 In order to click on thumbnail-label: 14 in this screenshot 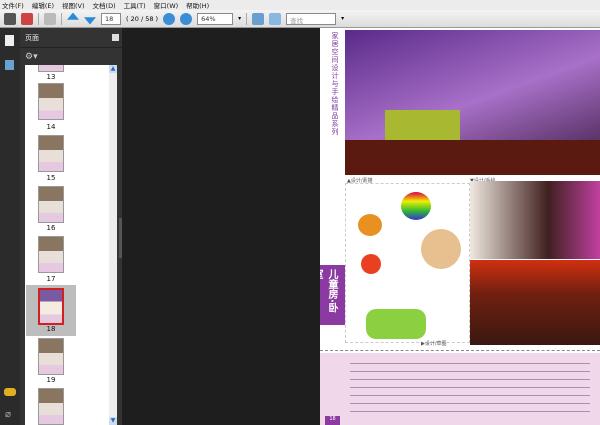, I will do `click(51, 127)`.